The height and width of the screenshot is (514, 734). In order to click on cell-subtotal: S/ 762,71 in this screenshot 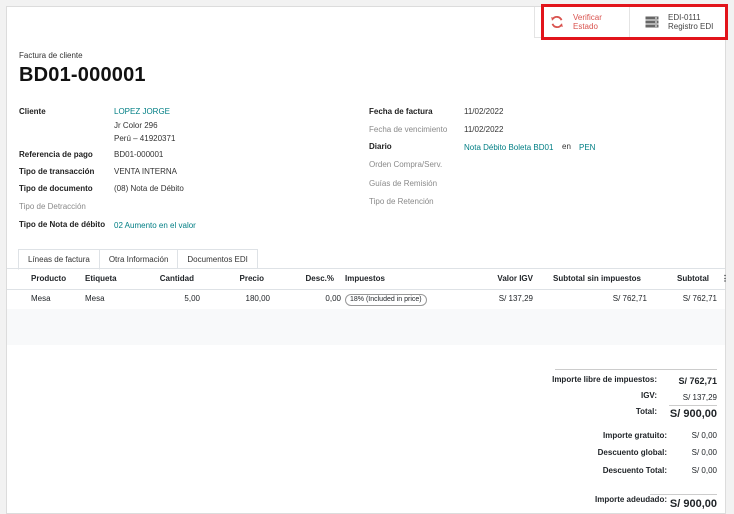, I will do `click(699, 298)`.